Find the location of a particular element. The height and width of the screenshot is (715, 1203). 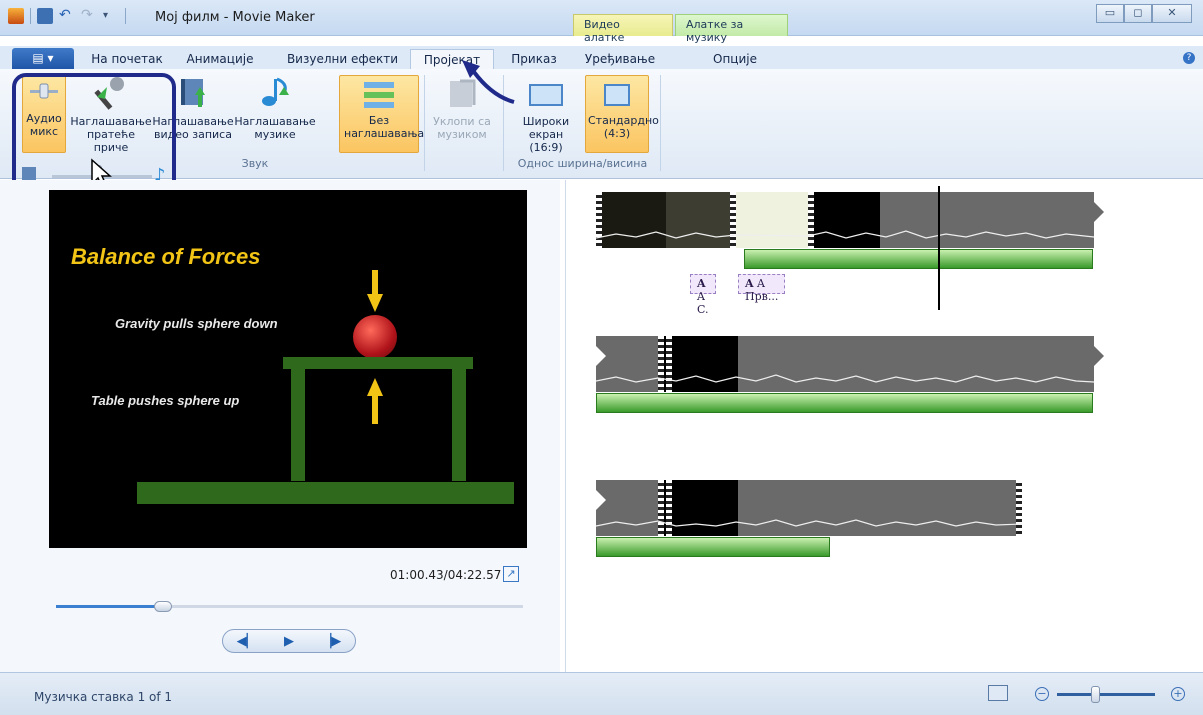

zoom-in-icon: + is located at coordinates (1178, 694).